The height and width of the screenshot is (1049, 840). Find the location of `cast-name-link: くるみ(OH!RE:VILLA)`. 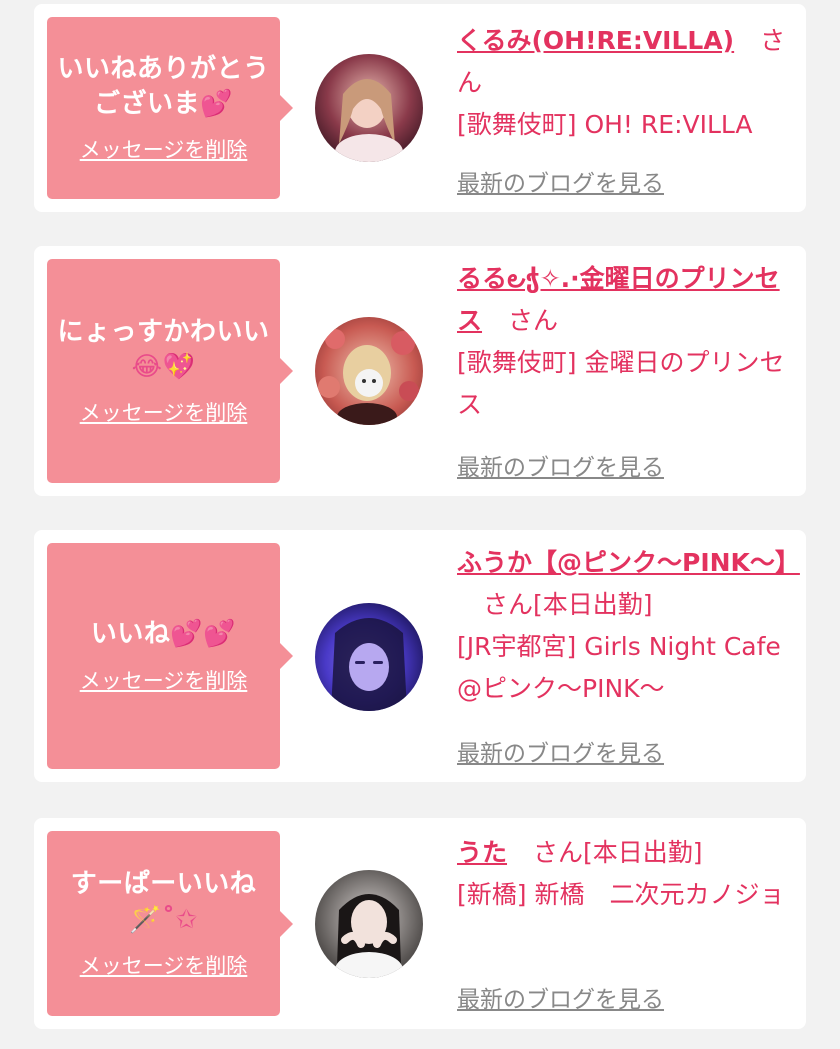

cast-name-link: くるみ(OH!RE:VILLA) is located at coordinates (595, 40).